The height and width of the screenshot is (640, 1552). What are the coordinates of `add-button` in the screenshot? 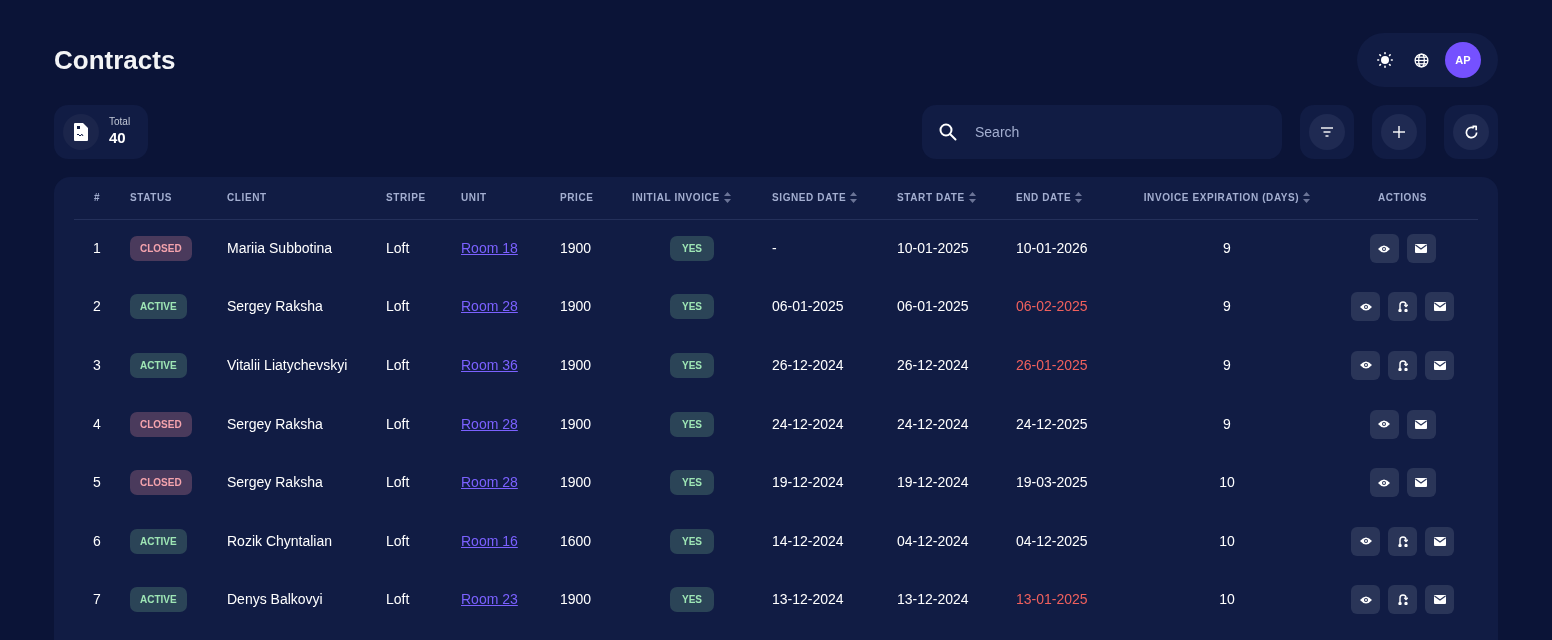 It's located at (1399, 132).